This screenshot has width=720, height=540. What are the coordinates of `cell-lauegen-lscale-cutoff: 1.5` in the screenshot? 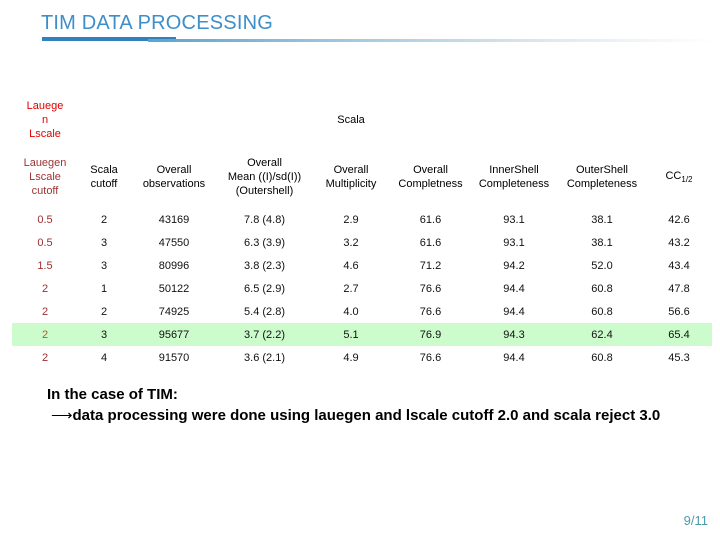 It's located at (45, 265).